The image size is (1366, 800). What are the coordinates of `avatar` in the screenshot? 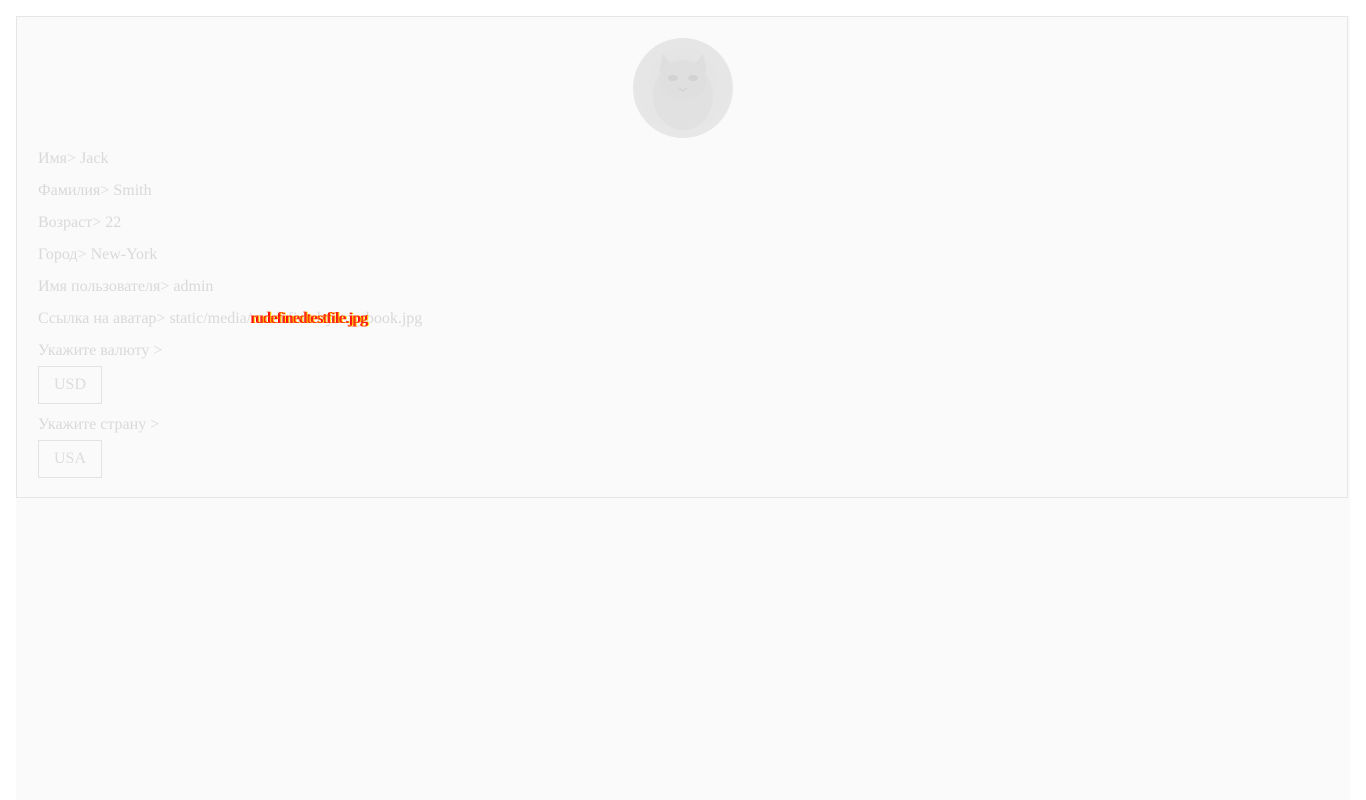 It's located at (683, 88).